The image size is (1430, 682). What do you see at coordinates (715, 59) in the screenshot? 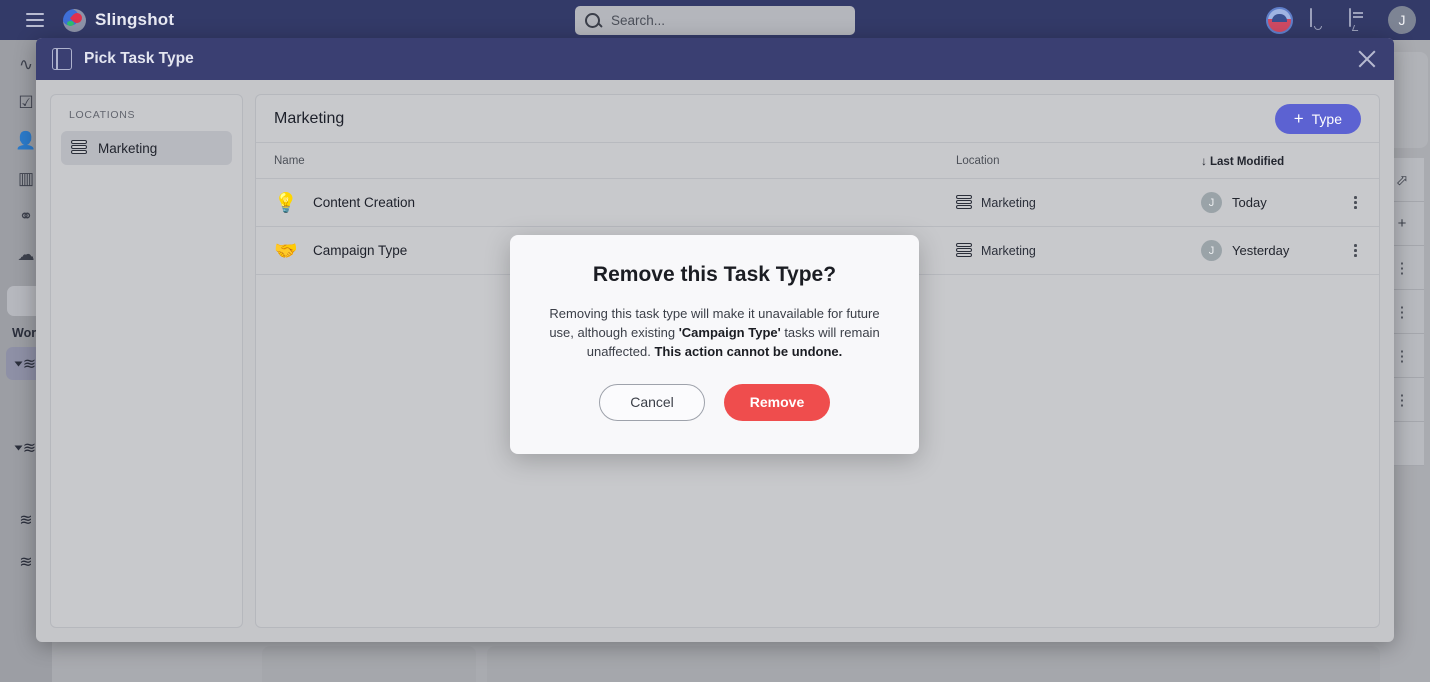
I see `modal-header: Pick Task Type` at bounding box center [715, 59].